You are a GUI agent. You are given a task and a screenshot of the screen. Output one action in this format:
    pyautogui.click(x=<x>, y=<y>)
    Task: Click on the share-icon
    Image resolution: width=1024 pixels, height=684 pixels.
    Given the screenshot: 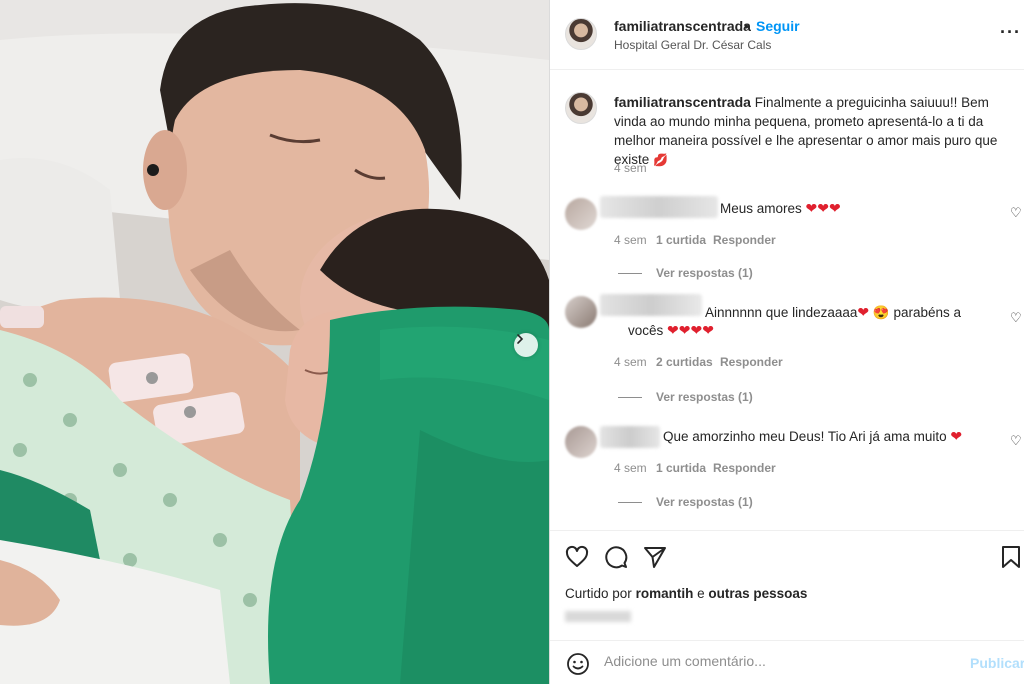 What is the action you would take?
    pyautogui.click(x=655, y=557)
    